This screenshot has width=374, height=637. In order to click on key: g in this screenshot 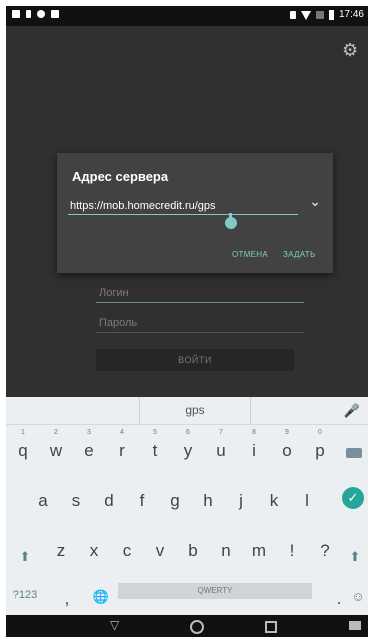, I will do `click(175, 497)`.